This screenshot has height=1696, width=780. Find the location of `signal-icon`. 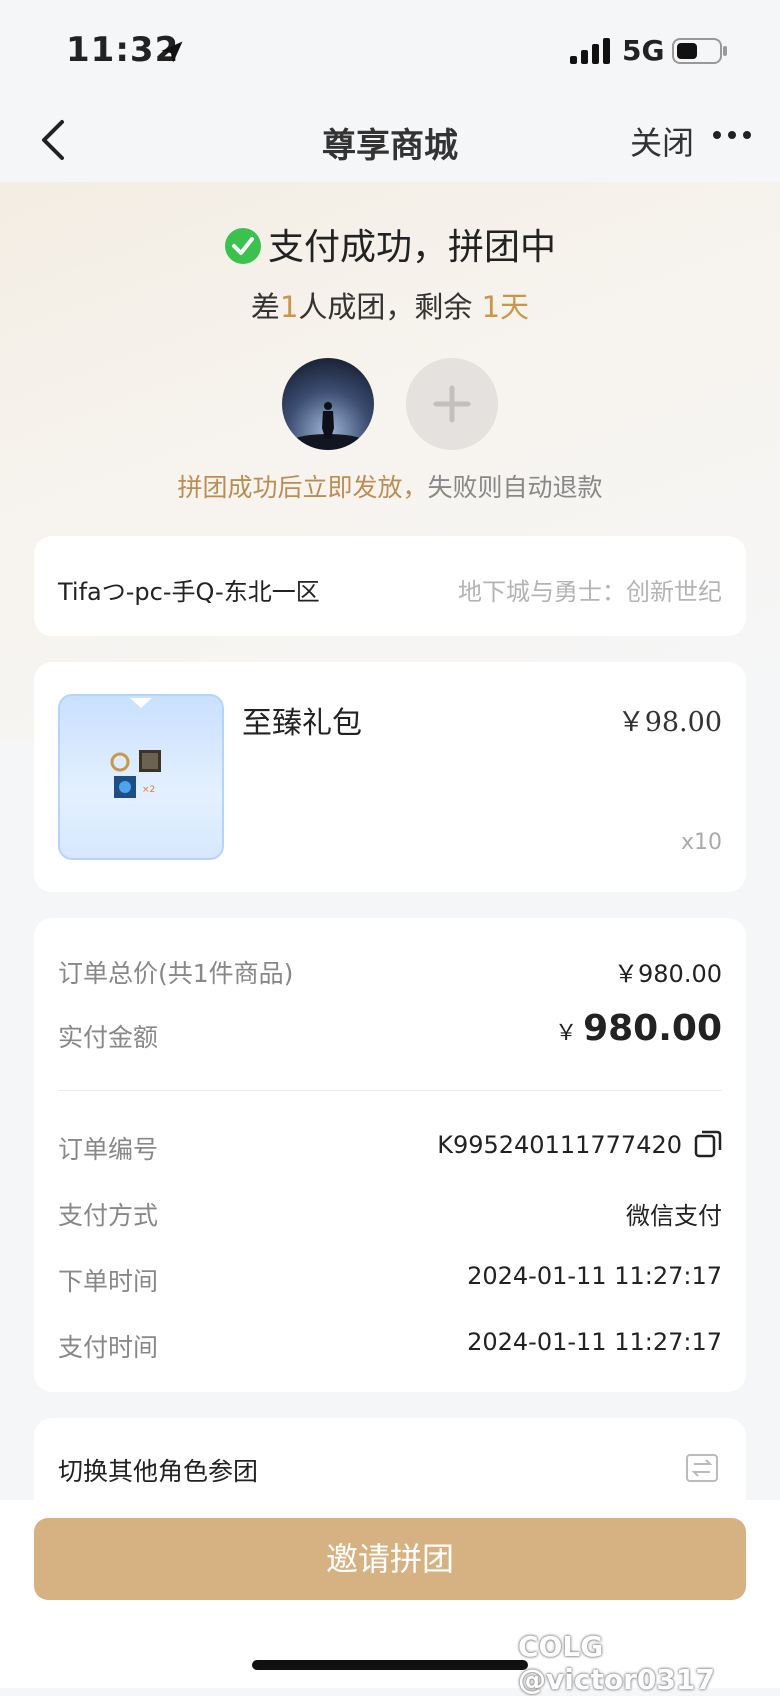

signal-icon is located at coordinates (590, 51).